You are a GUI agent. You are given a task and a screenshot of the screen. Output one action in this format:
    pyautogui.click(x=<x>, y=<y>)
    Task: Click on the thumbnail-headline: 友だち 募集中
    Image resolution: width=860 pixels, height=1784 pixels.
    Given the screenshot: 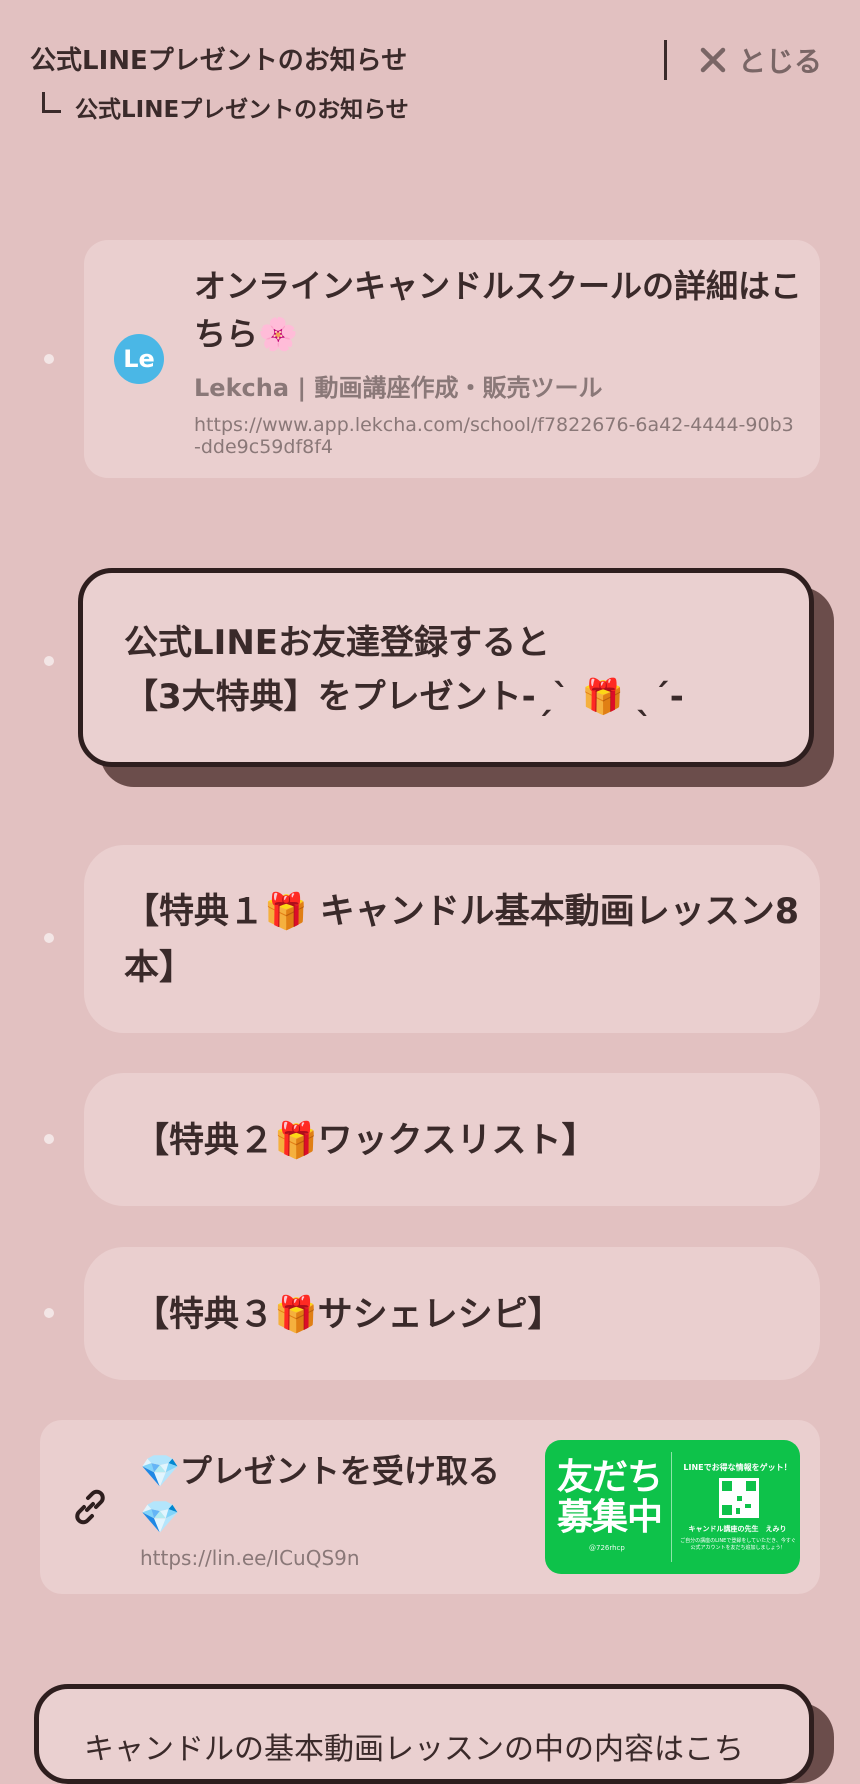 What is the action you would take?
    pyautogui.click(x=610, y=1497)
    